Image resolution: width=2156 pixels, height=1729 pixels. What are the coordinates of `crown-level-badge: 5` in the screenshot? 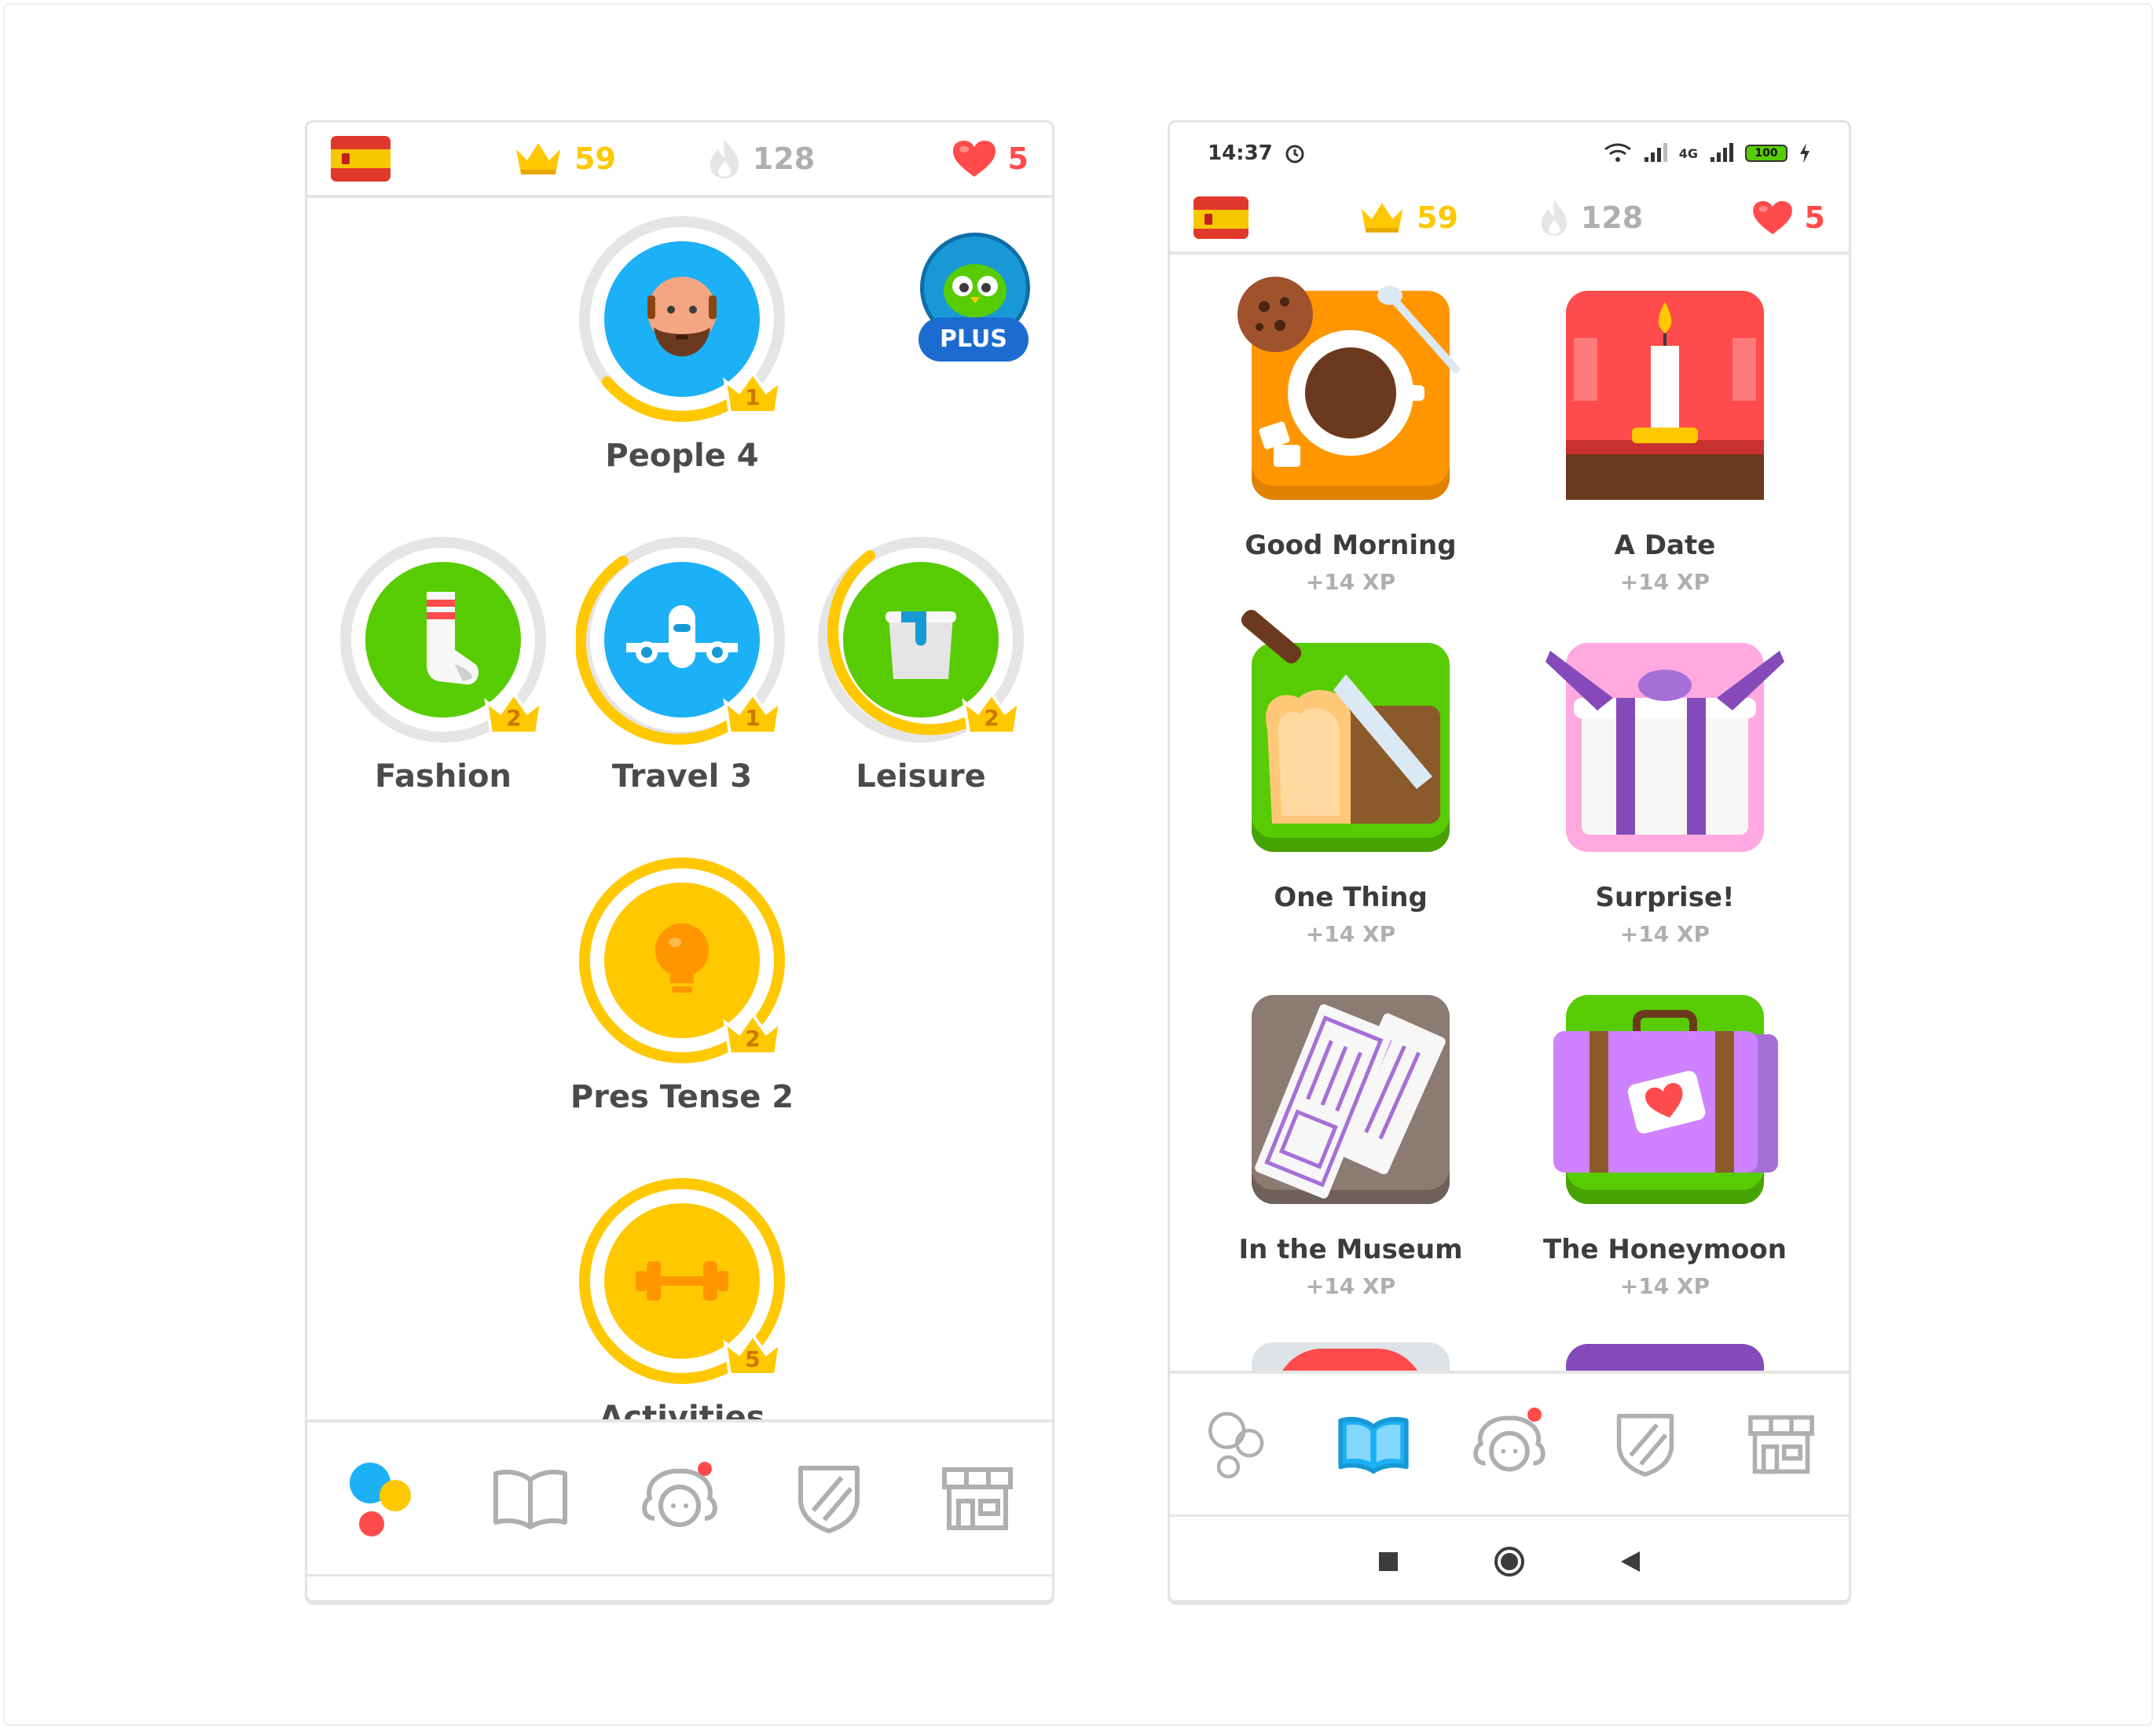 It's located at (752, 1355).